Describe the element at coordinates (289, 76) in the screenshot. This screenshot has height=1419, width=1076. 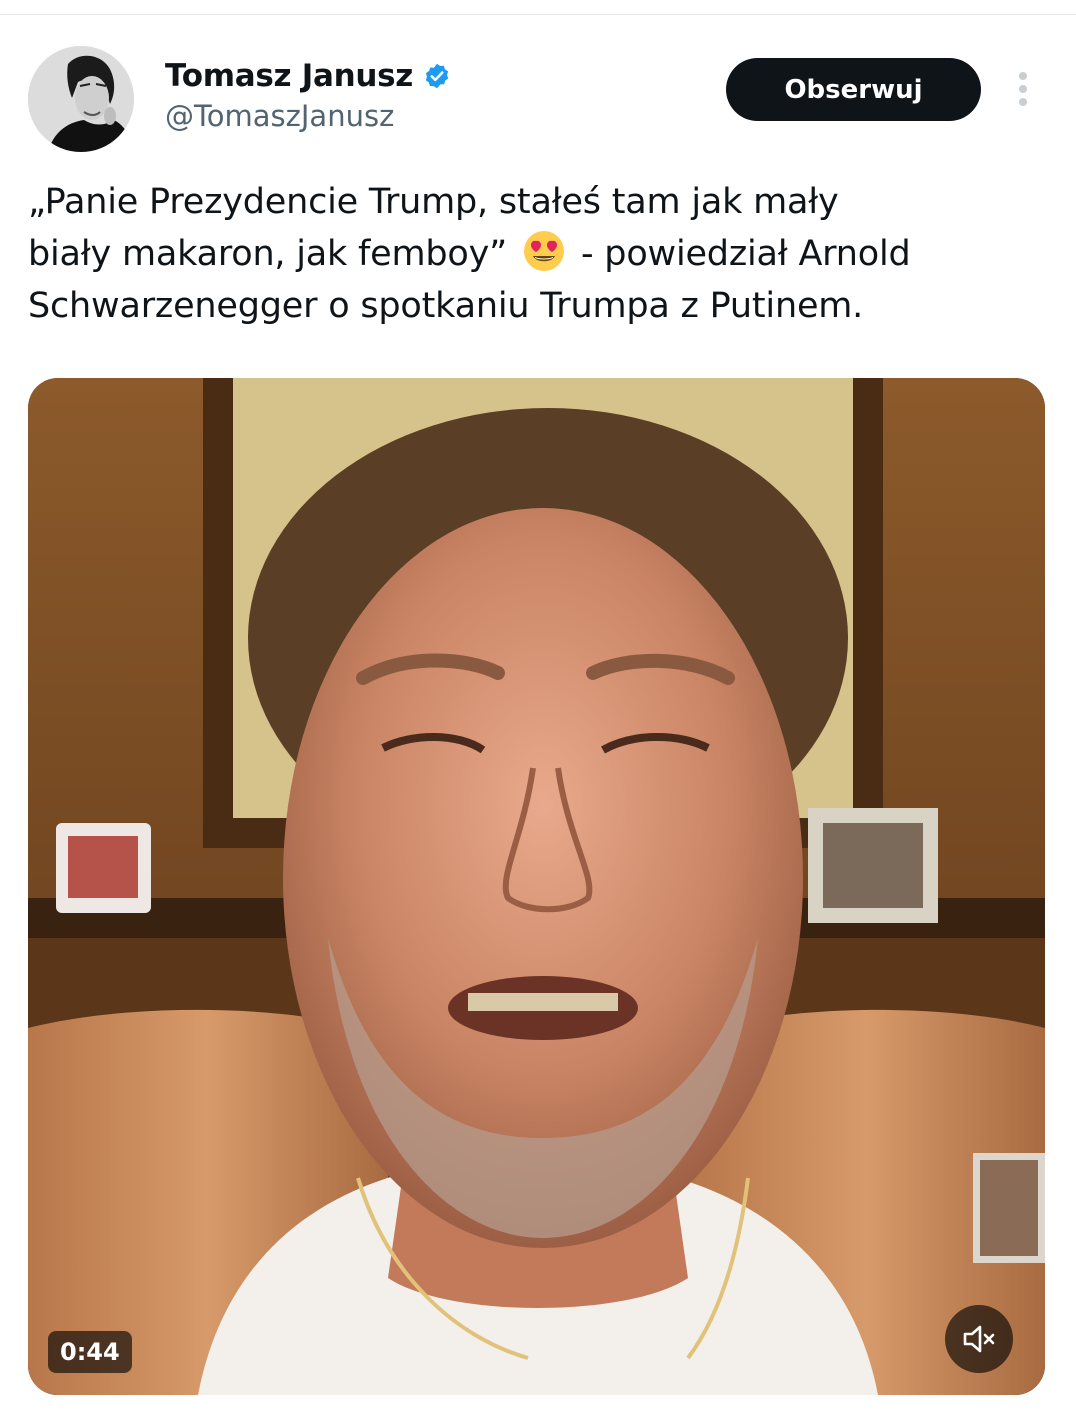
I see `author-display-name: Tomasz Janusz` at that location.